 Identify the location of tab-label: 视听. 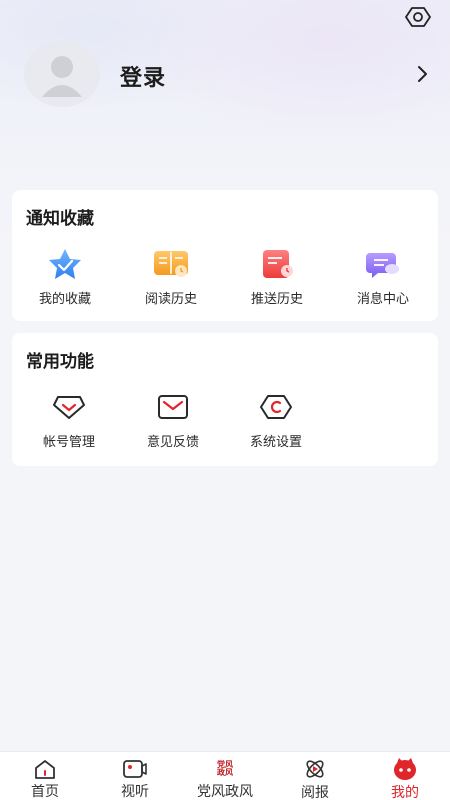
(135, 792).